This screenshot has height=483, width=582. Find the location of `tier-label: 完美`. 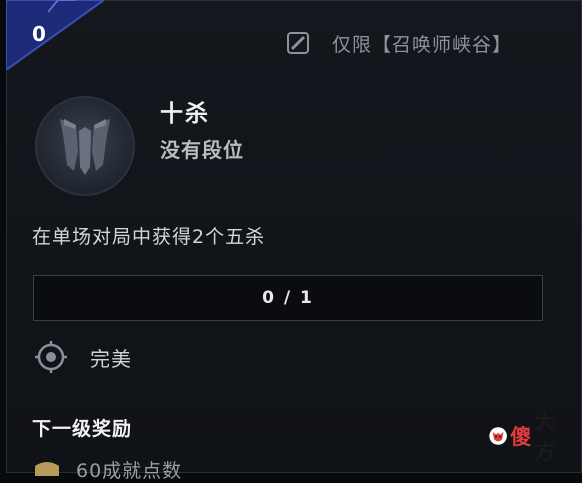

tier-label: 完美 is located at coordinates (111, 359).